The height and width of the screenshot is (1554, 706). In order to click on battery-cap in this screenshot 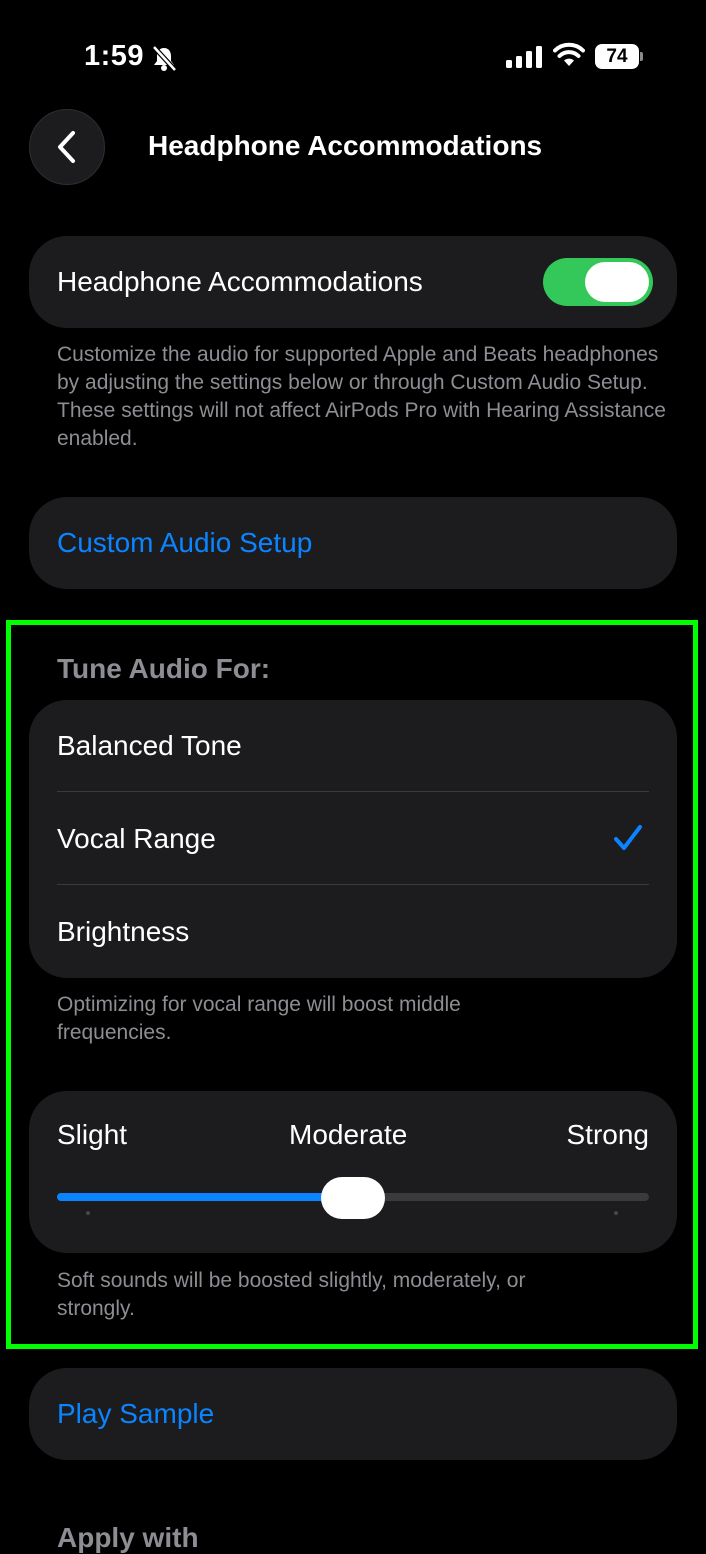, I will do `click(641, 56)`.